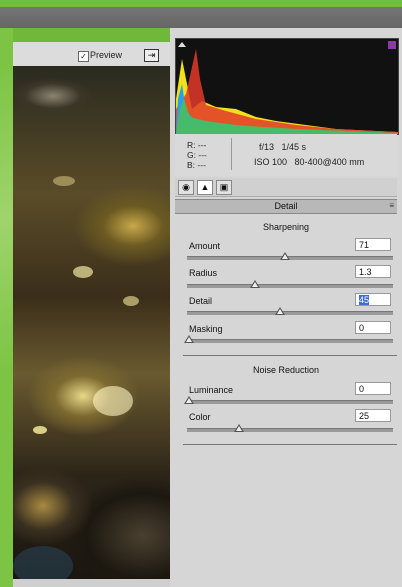 This screenshot has height=587, width=402. Describe the element at coordinates (206, 329) in the screenshot. I see `masking-label: Masking` at that location.